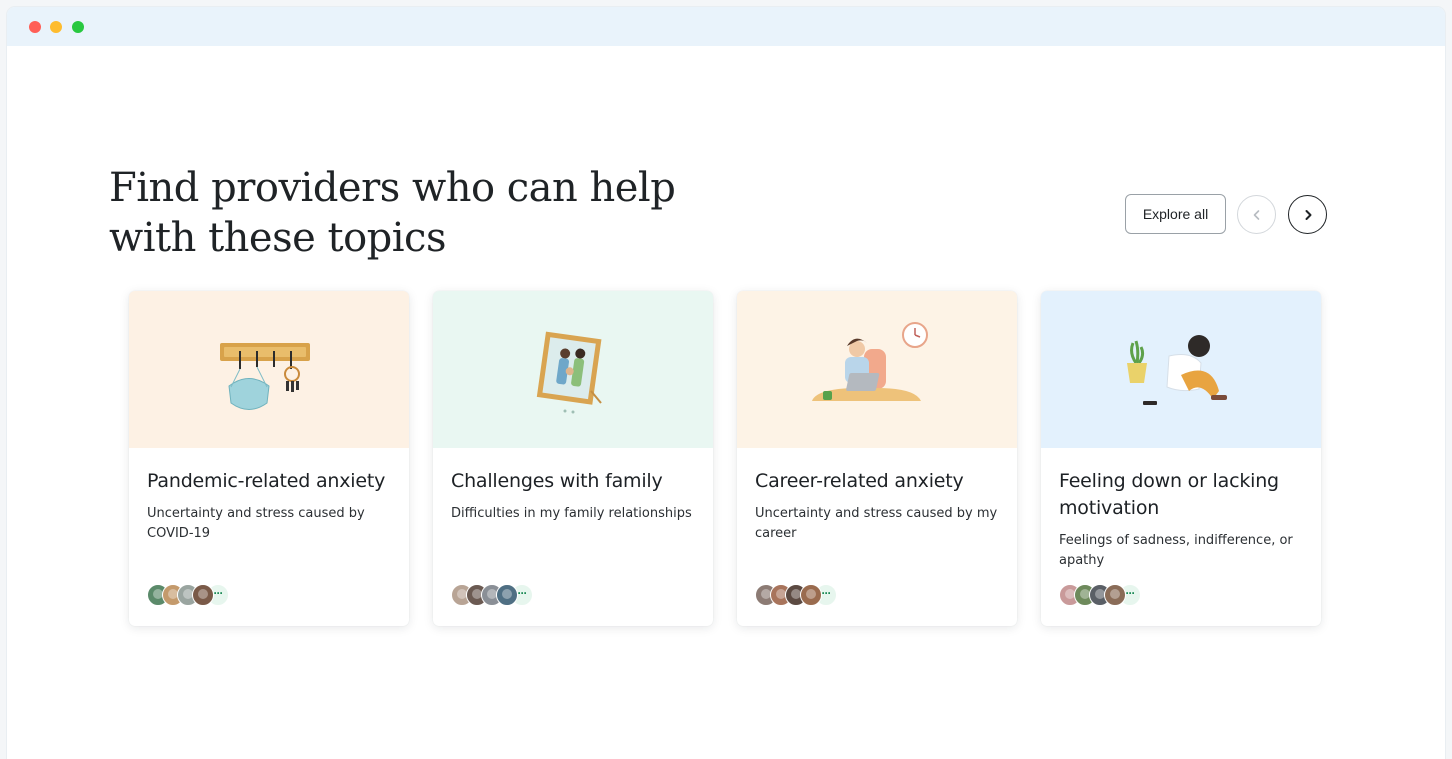 The image size is (1452, 759). I want to click on family-photo-frame-illustration, so click(569, 372).